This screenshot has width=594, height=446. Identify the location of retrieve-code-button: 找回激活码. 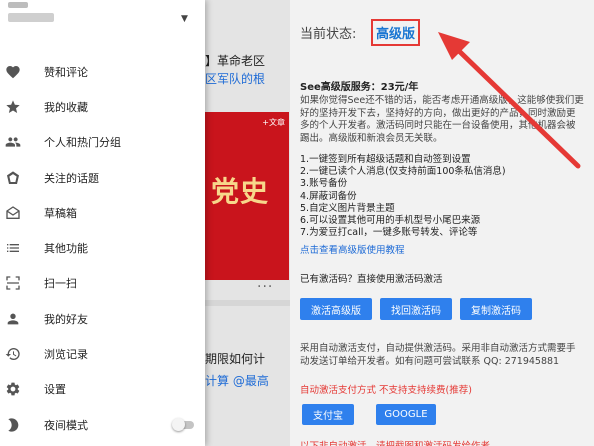
(416, 309).